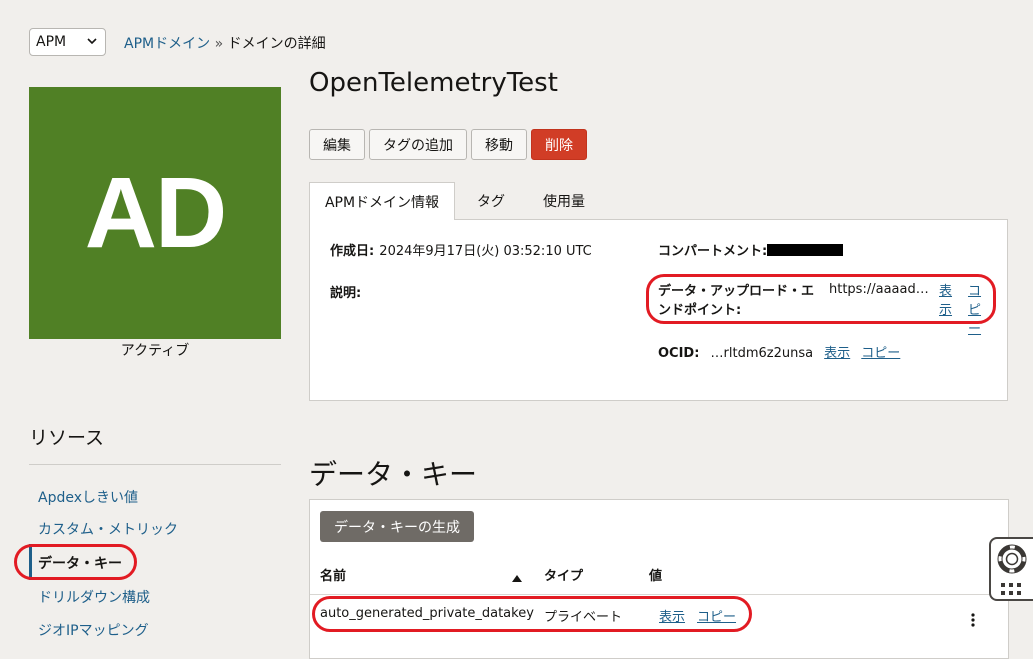 The height and width of the screenshot is (659, 1033). I want to click on breadcrumb-apm-domains: APMドメイン, so click(167, 44).